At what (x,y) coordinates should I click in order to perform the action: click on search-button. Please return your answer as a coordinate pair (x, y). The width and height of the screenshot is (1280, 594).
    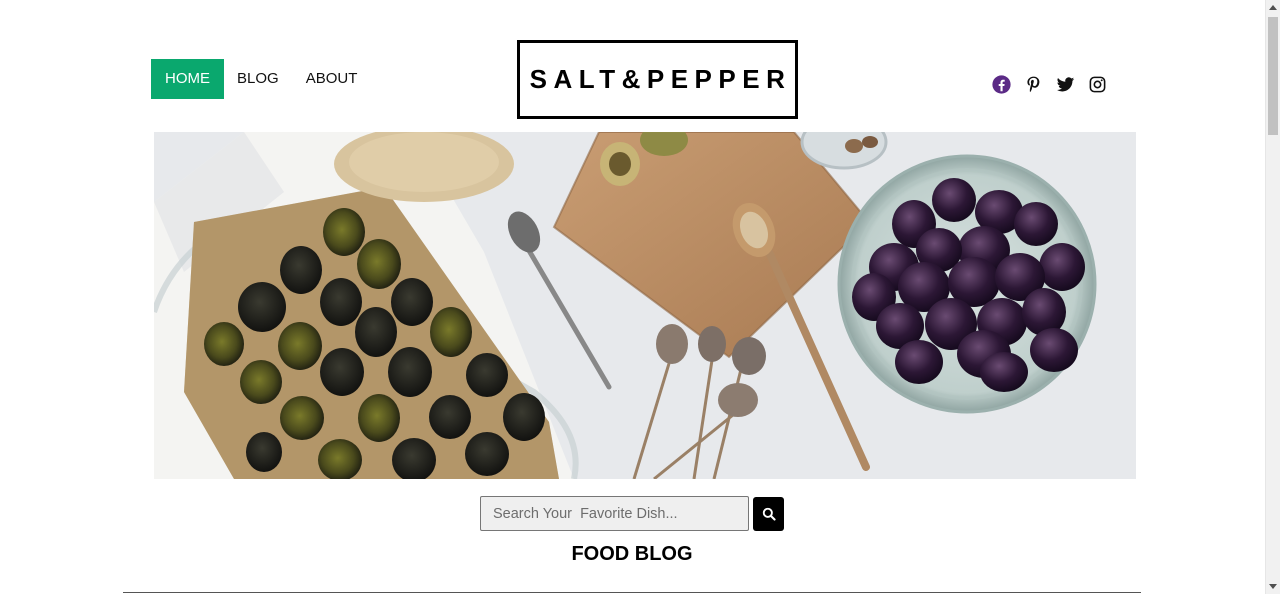
    Looking at the image, I should click on (768, 513).